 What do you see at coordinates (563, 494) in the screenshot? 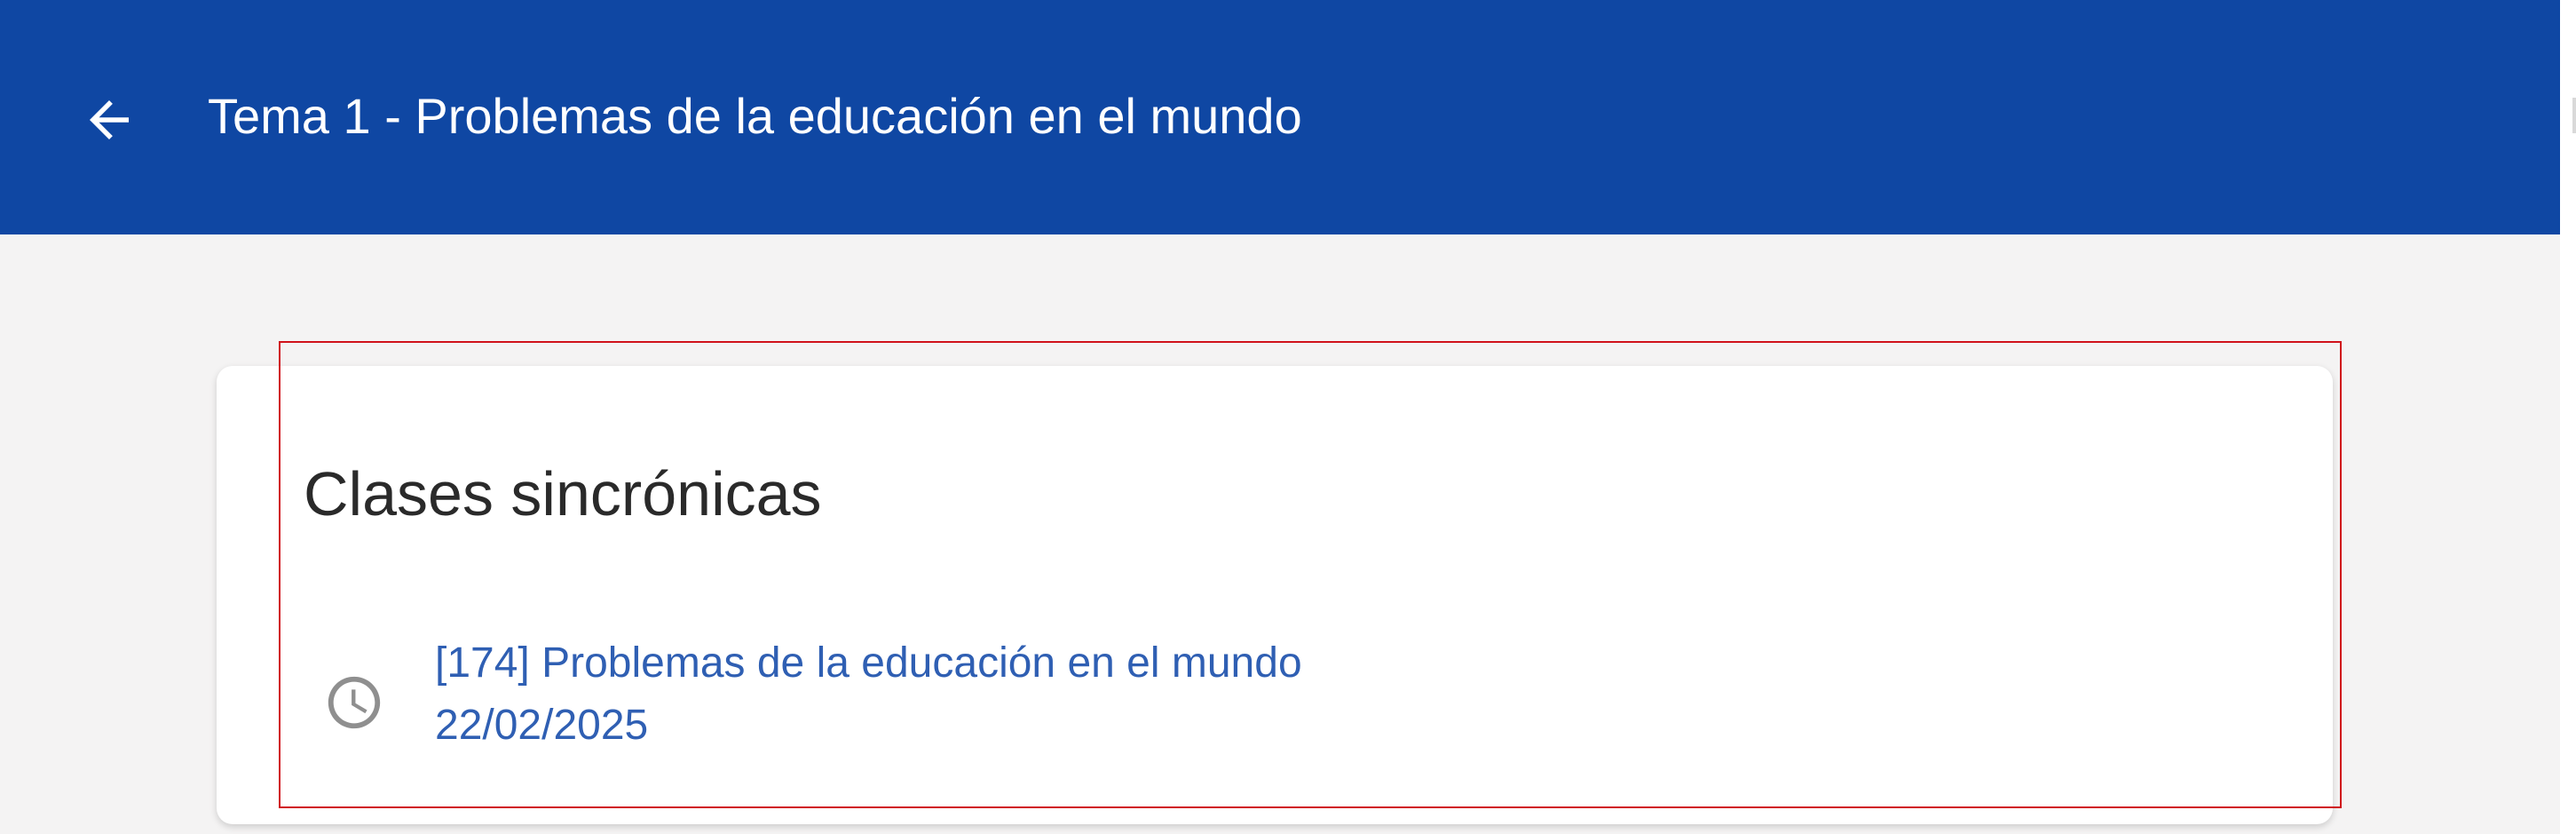
I see `section-title: Clases sincrónicas` at bounding box center [563, 494].